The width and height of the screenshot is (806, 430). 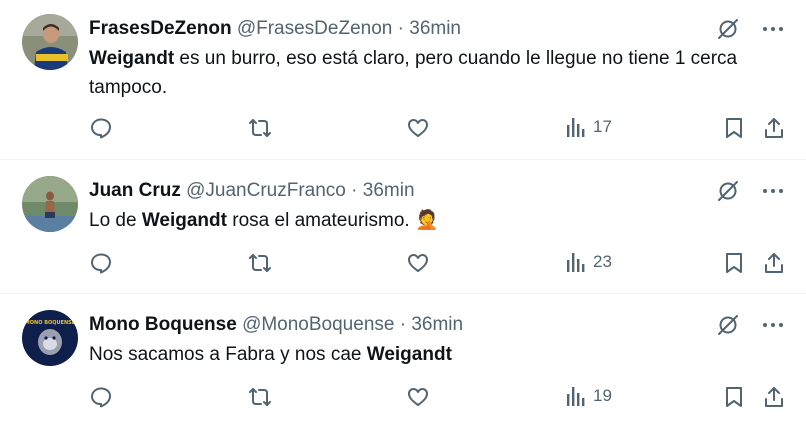 I want to click on text-body: Nos sacamos a Fabra y nos cae, so click(x=228, y=354).